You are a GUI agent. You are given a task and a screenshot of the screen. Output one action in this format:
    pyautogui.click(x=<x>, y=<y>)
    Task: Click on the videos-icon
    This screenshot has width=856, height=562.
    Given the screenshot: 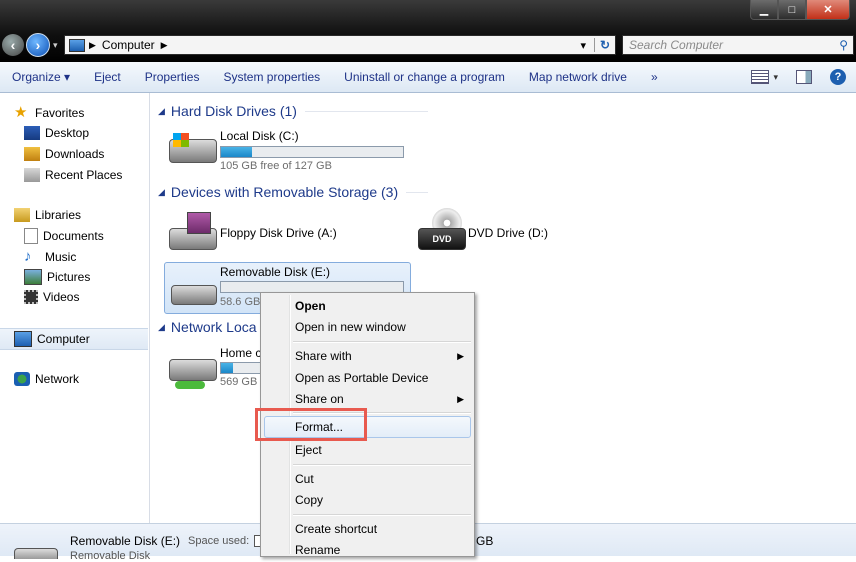 What is the action you would take?
    pyautogui.click(x=31, y=297)
    